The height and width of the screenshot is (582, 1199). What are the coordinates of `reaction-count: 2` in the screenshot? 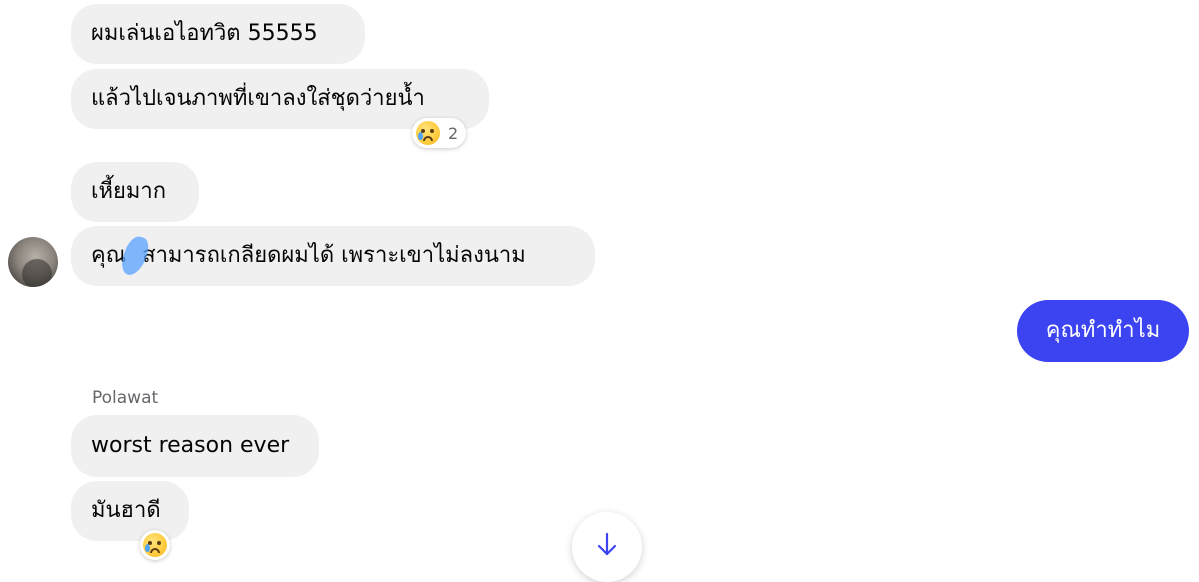 It's located at (453, 133).